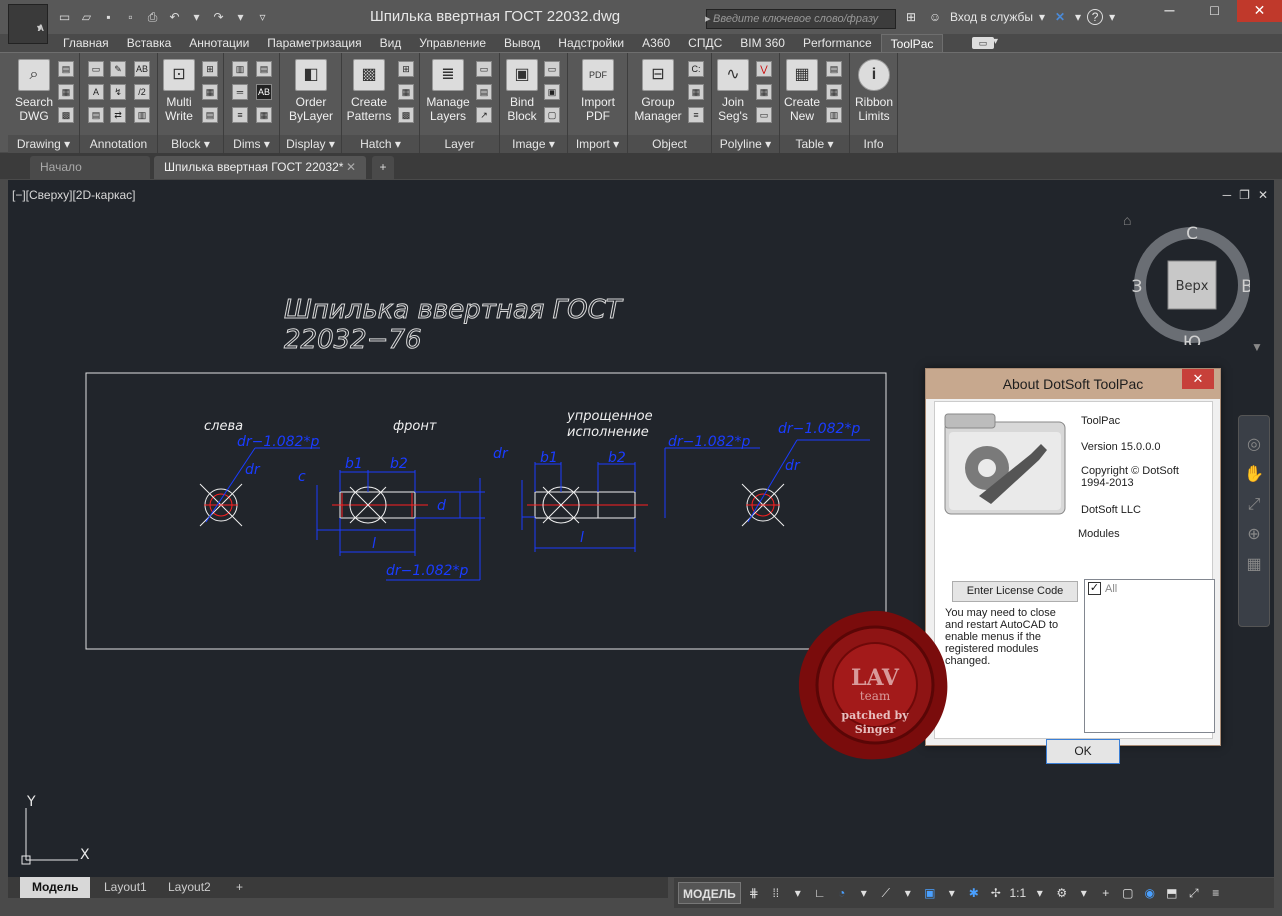 Image resolution: width=1282 pixels, height=916 pixels. Describe the element at coordinates (1192, 234) in the screenshot. I see `compass-north: С` at that location.